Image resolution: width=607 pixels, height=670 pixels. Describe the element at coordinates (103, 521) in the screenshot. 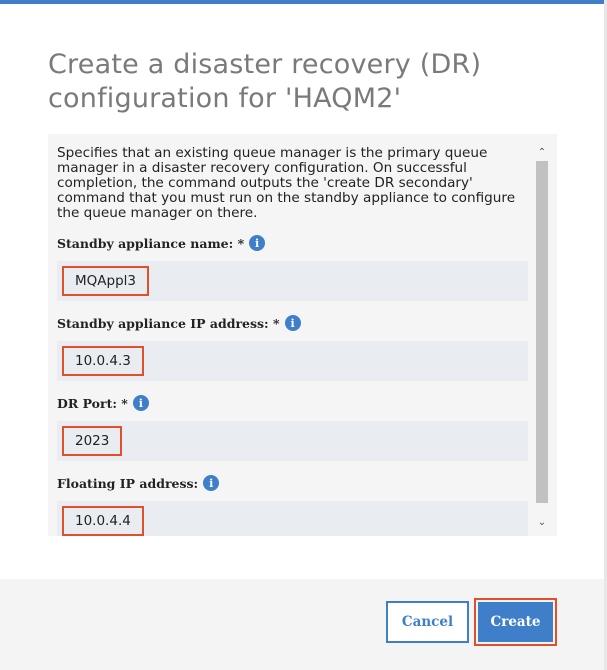

I see `floating-ip-value: 10.0.4.4` at that location.